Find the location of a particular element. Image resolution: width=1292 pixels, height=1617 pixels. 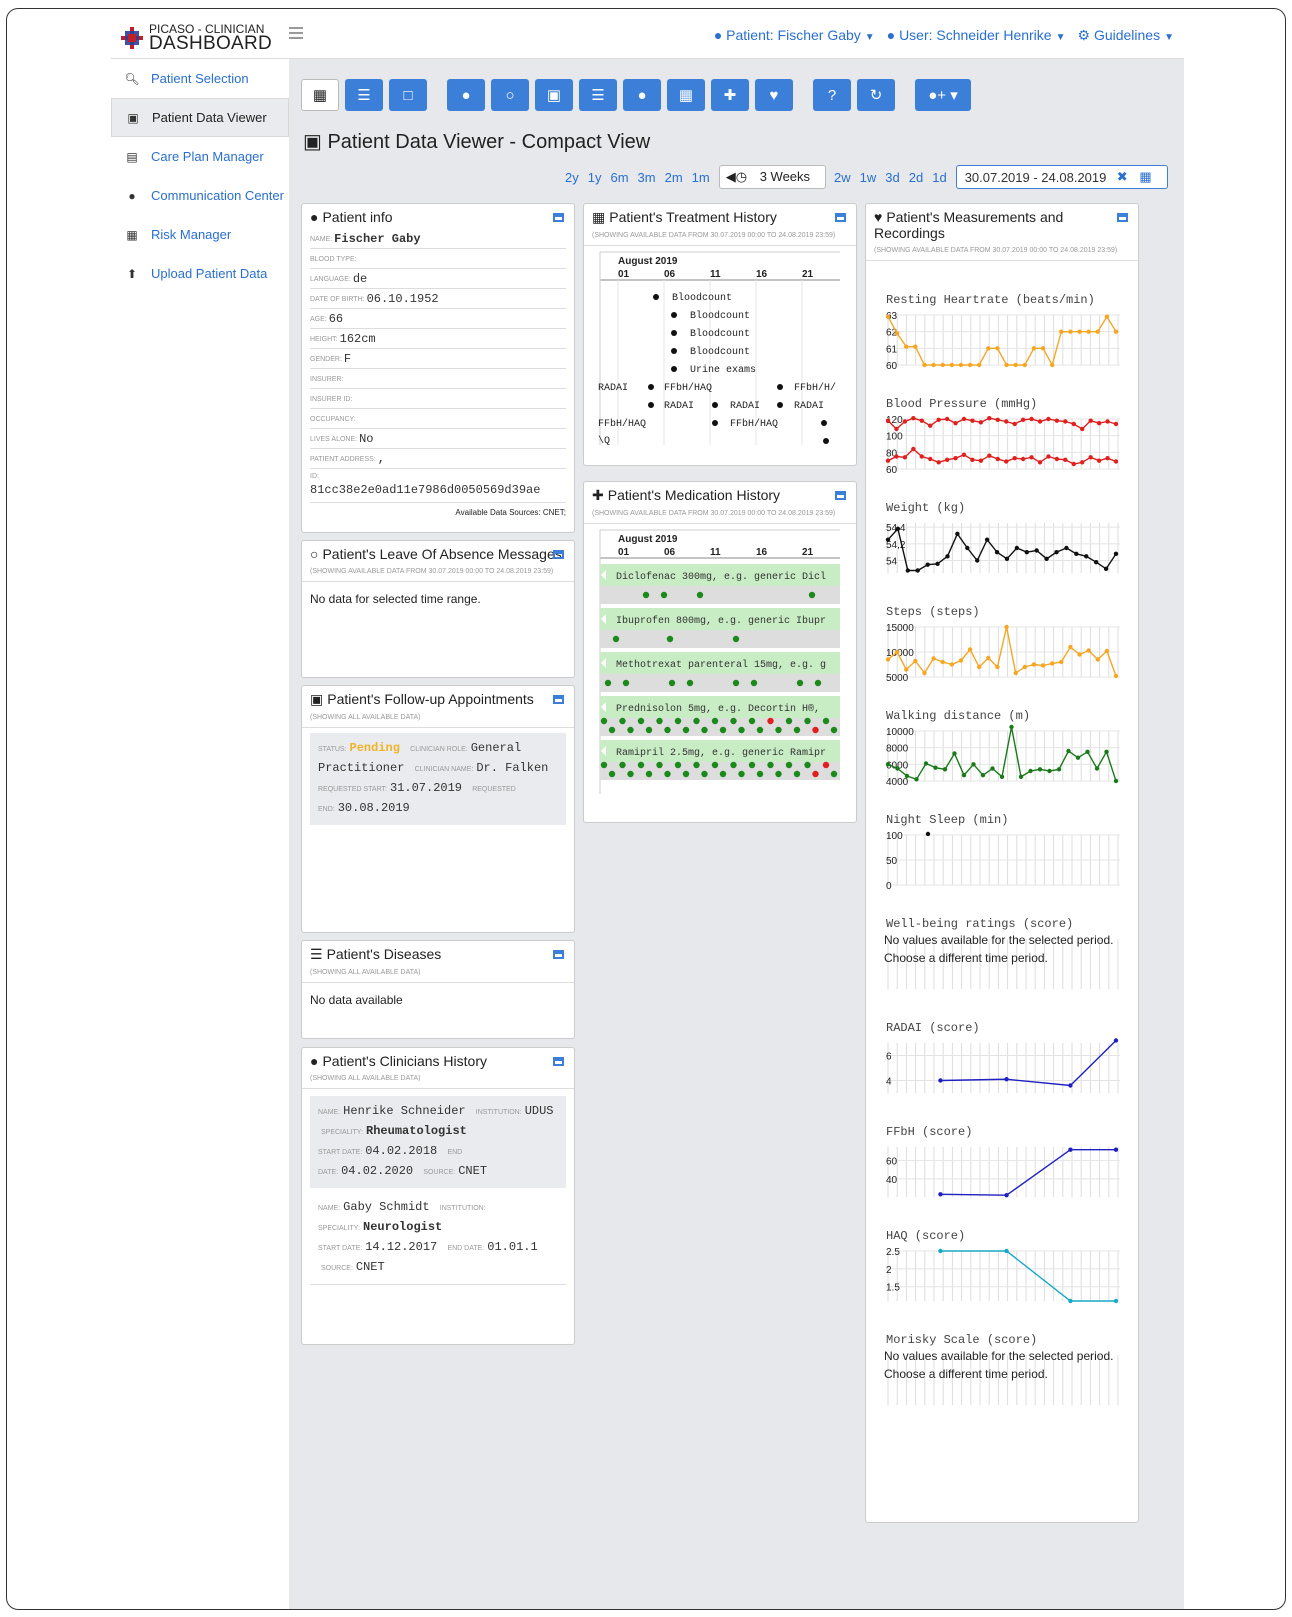

hamburger-icon is located at coordinates (296, 34).